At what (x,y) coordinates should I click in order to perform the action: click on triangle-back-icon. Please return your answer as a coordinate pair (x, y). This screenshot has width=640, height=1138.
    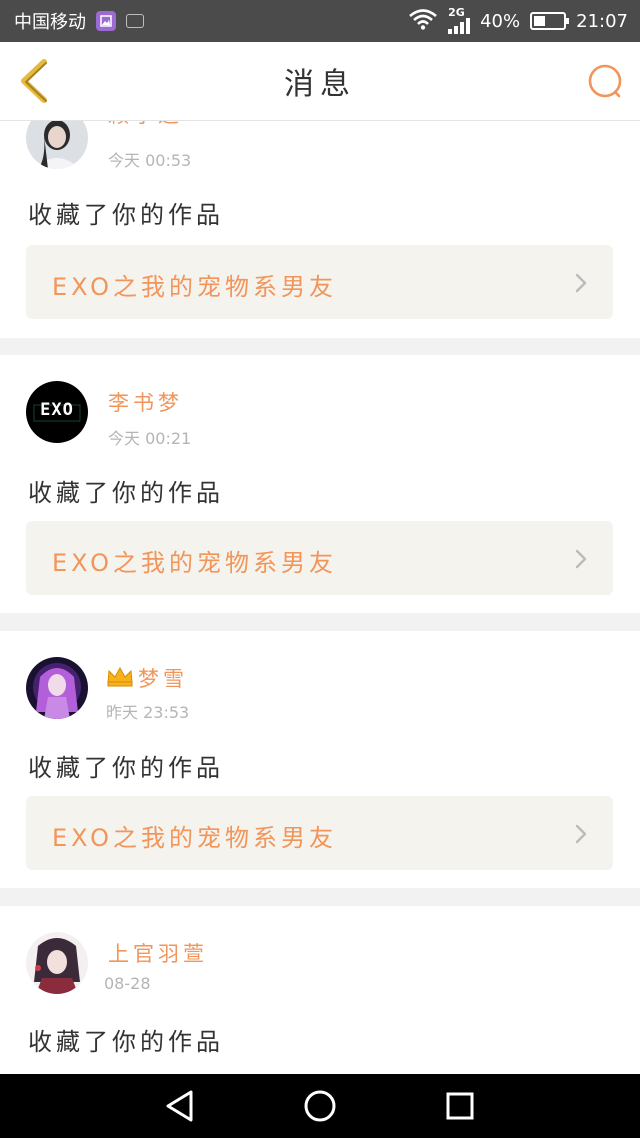
    Looking at the image, I should click on (179, 1106).